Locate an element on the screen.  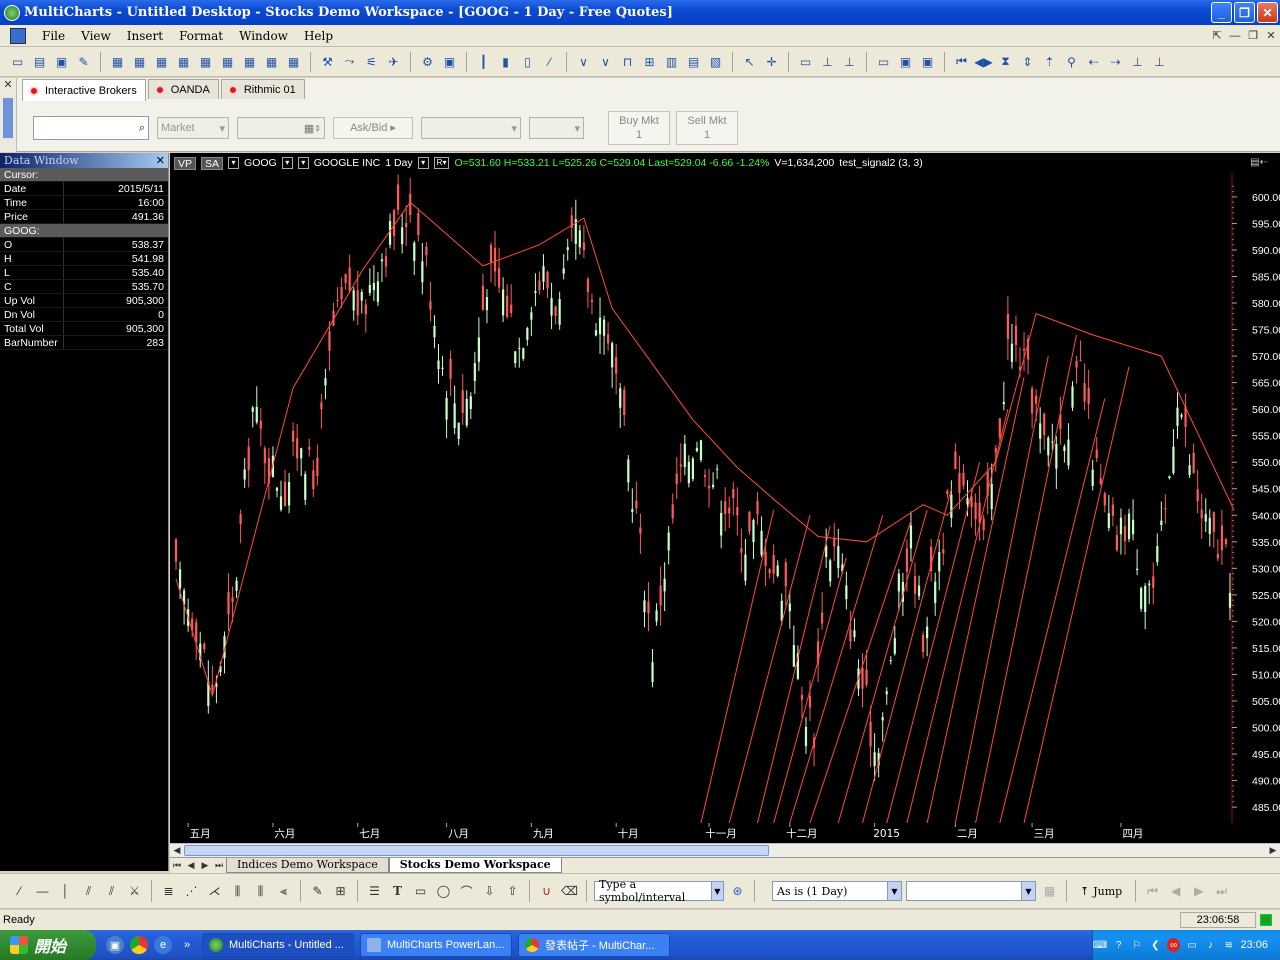
kagi-icon: ⊓ is located at coordinates (627, 61).